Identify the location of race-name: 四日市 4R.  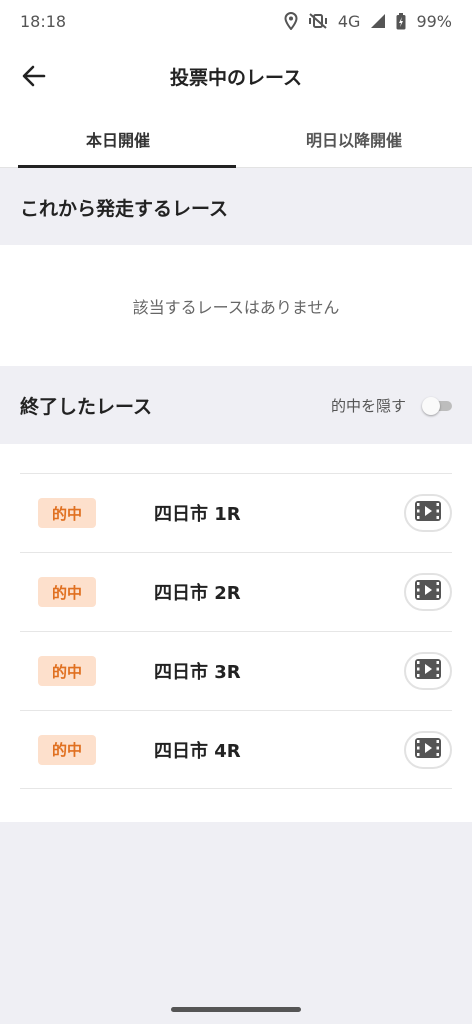
(197, 751).